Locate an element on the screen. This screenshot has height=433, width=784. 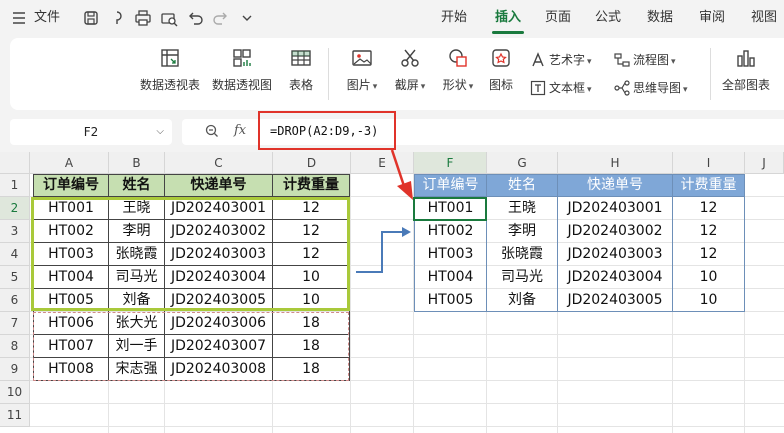
tab-insert: 插入 is located at coordinates (508, 18).